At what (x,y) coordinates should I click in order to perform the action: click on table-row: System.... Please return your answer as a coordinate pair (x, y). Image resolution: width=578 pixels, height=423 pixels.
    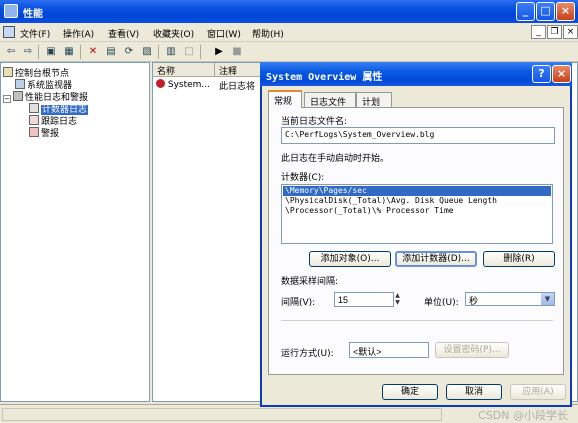
    Looking at the image, I should click on (183, 84).